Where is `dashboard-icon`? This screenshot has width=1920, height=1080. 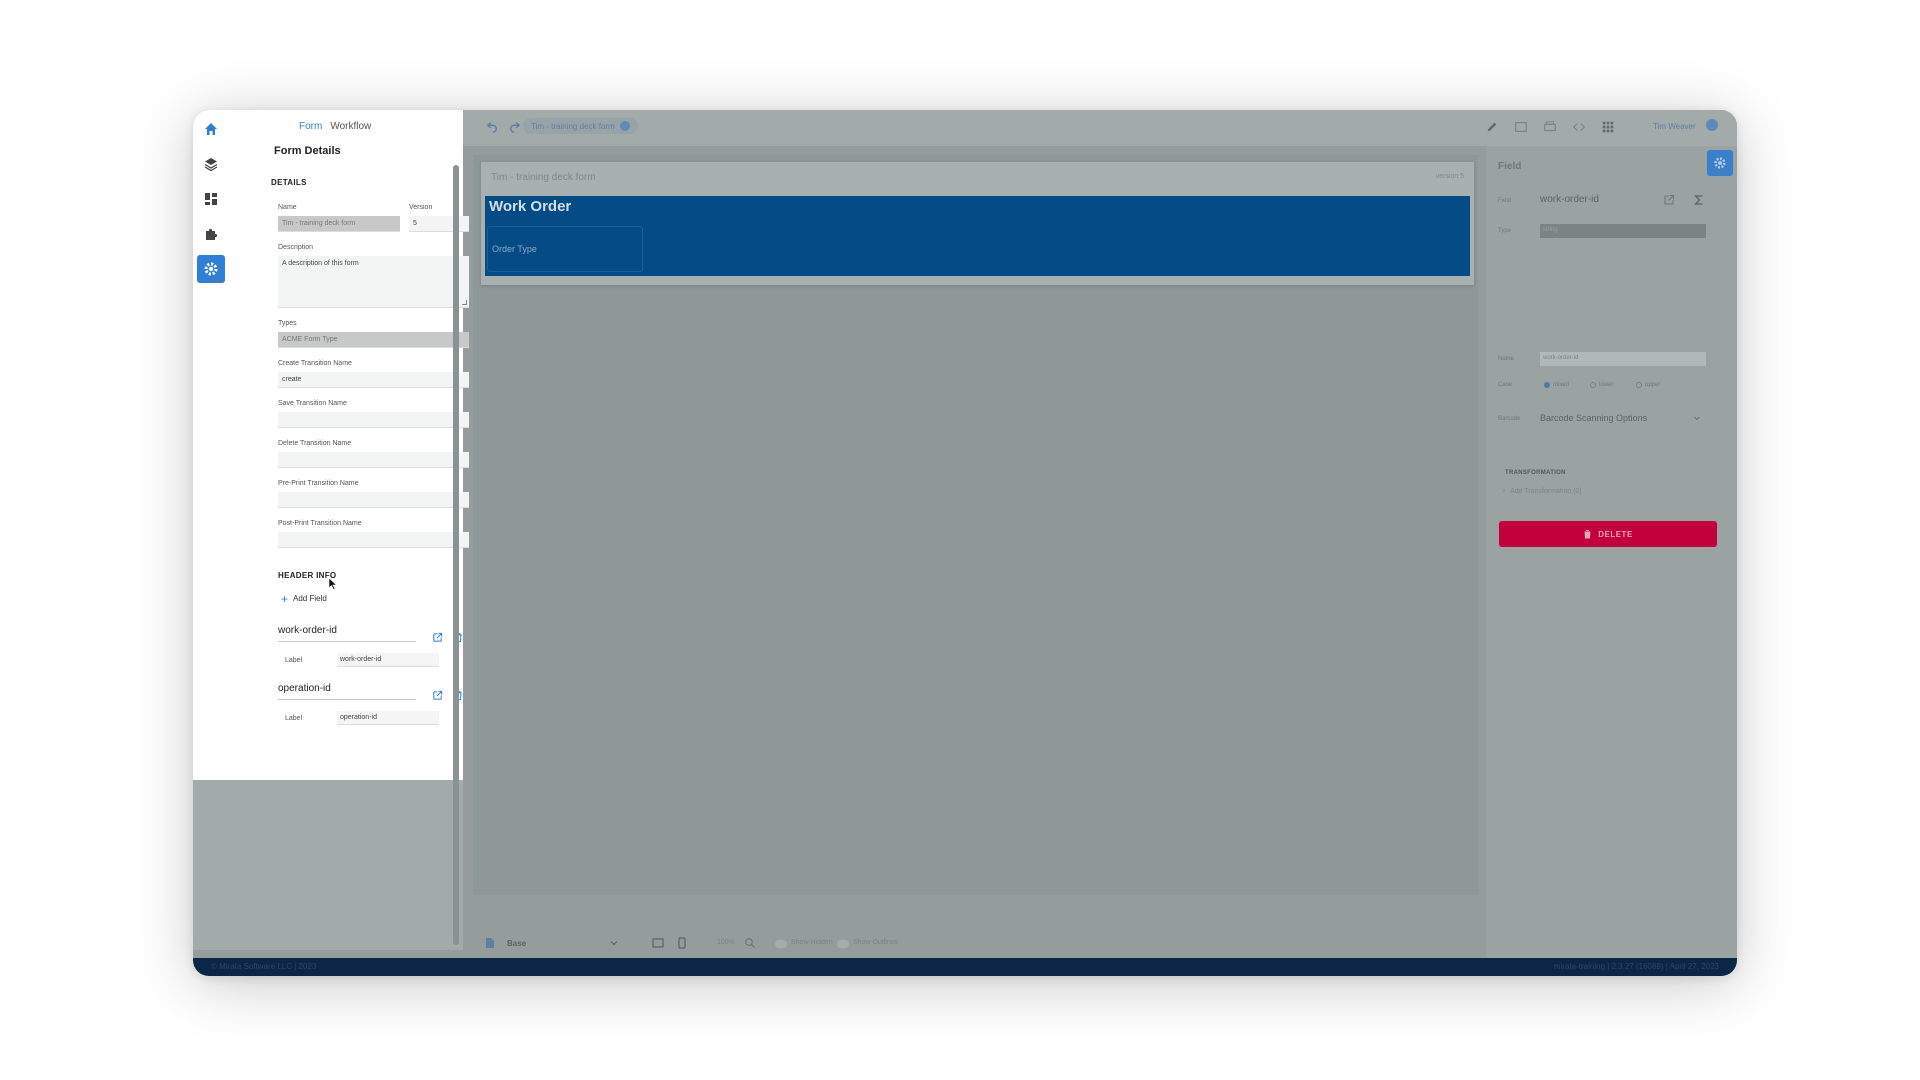 dashboard-icon is located at coordinates (211, 199).